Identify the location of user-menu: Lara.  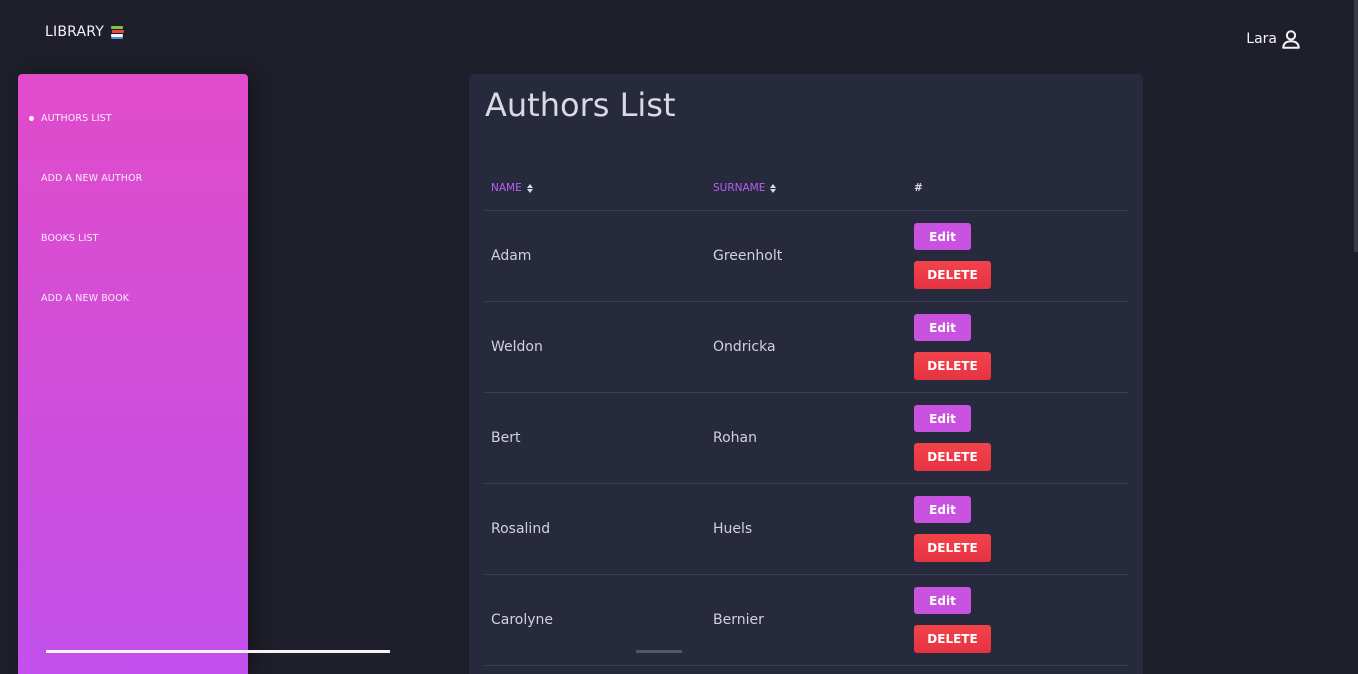
(1274, 39).